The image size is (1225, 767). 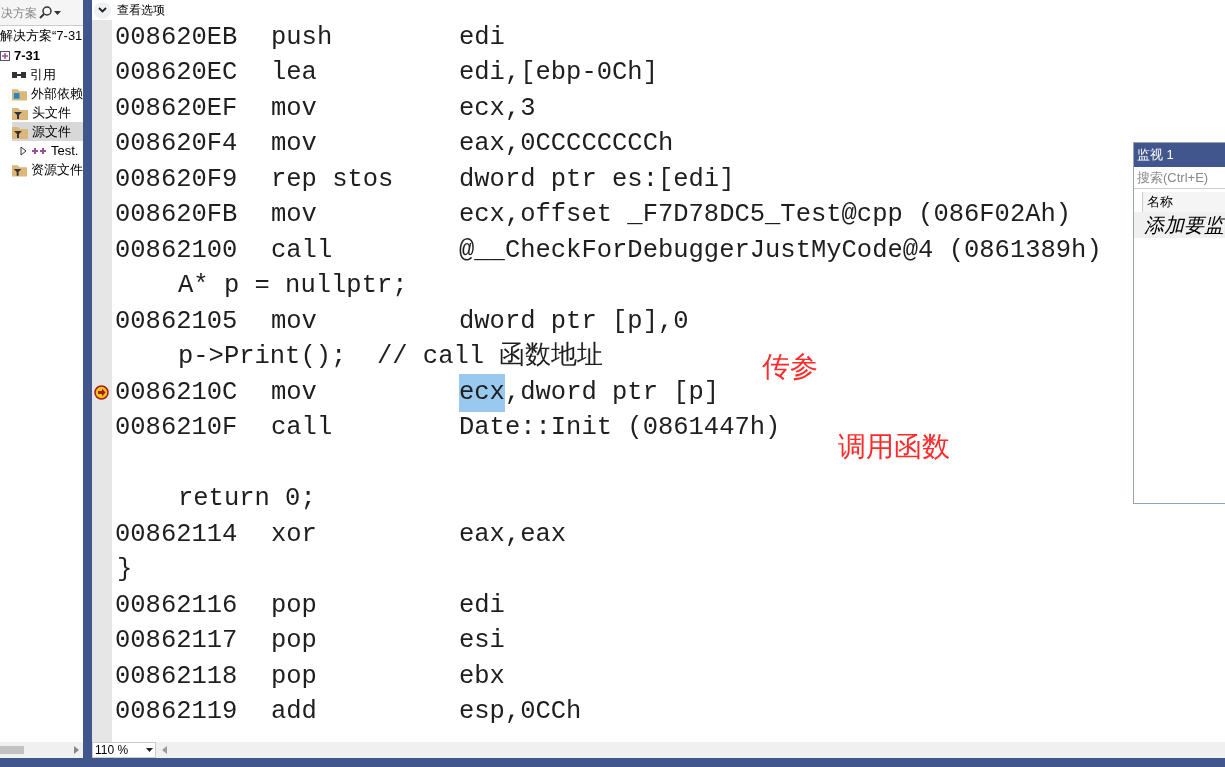 I want to click on horizontal-scrollbar, so click(x=41, y=750).